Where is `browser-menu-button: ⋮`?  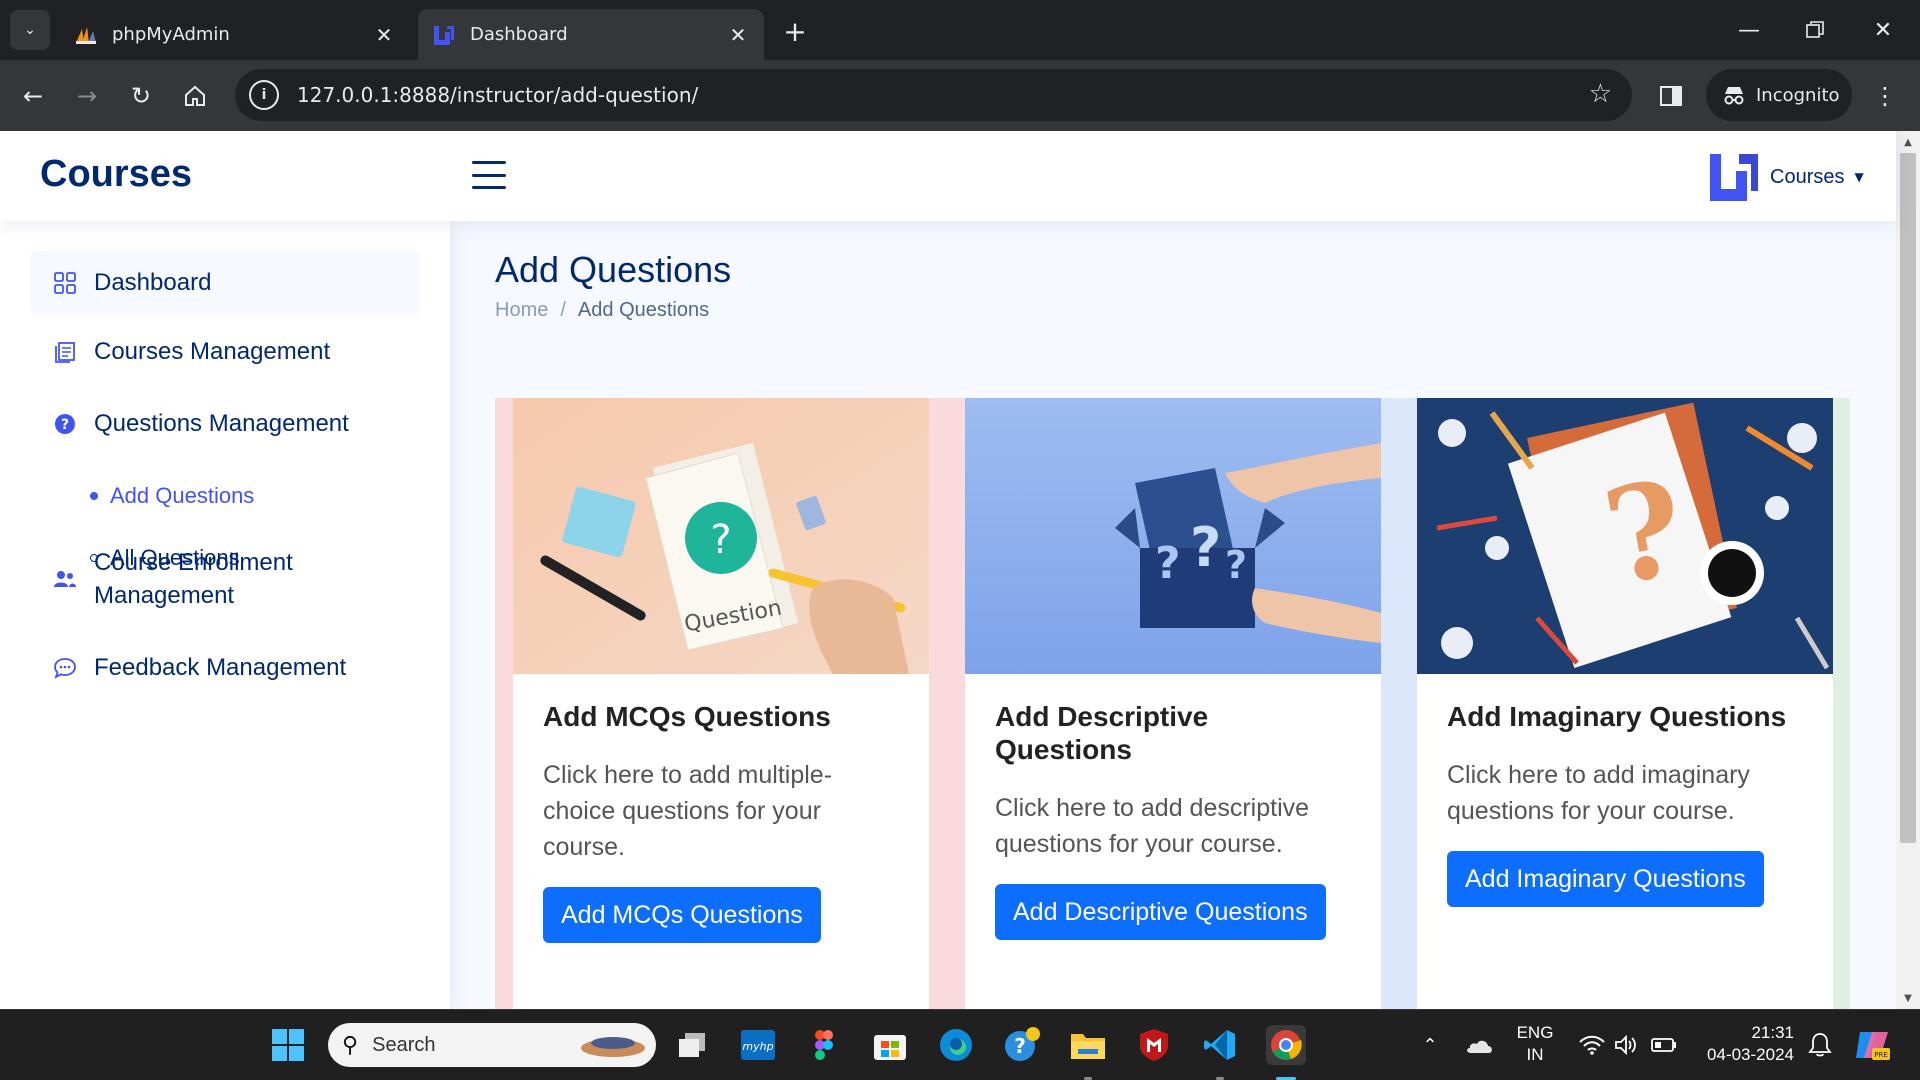
browser-menu-button: ⋮ is located at coordinates (1885, 96).